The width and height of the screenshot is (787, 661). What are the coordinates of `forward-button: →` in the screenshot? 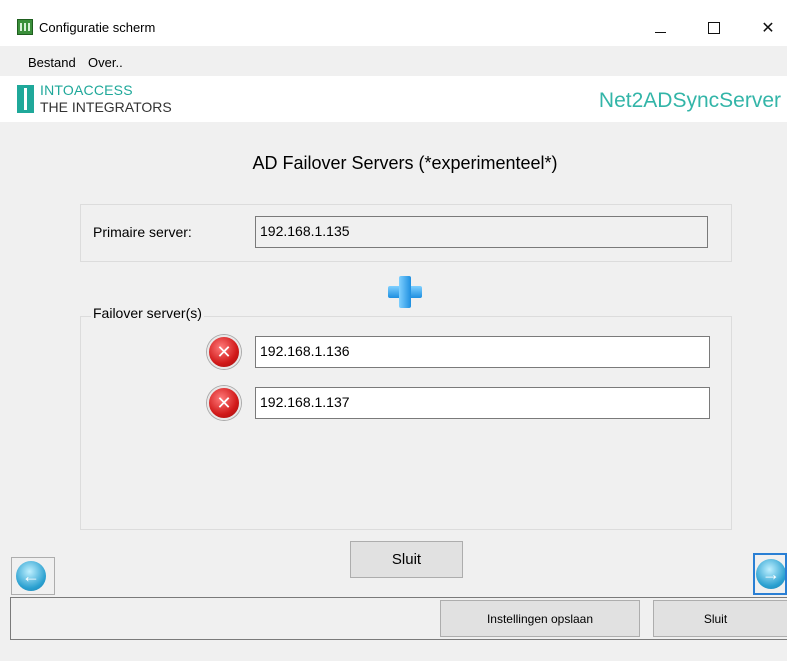 It's located at (770, 574).